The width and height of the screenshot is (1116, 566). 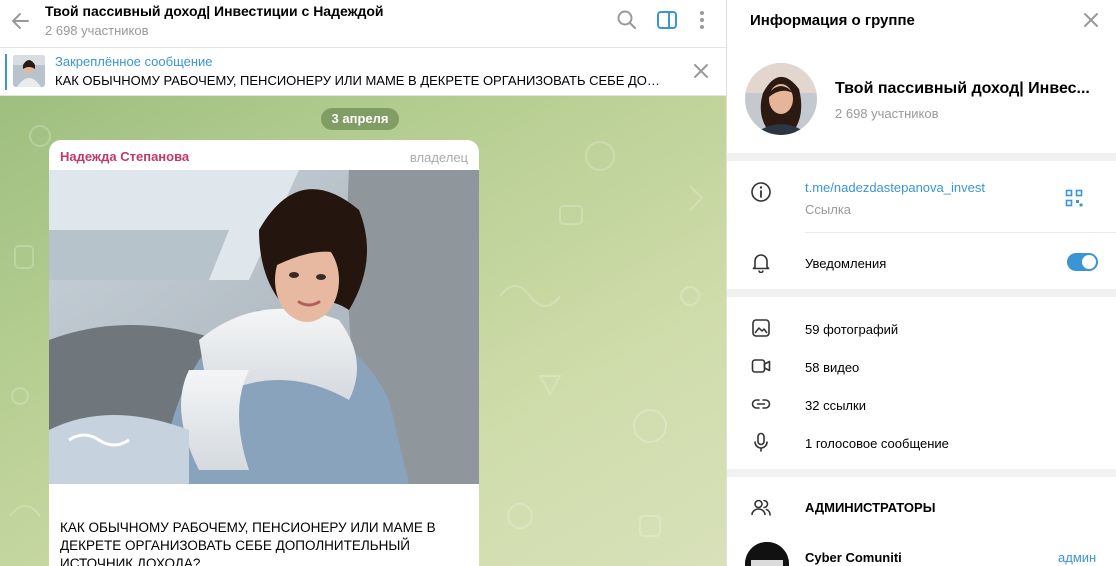 What do you see at coordinates (97, 30) in the screenshot?
I see `chat-member-count: 2 698 участников` at bounding box center [97, 30].